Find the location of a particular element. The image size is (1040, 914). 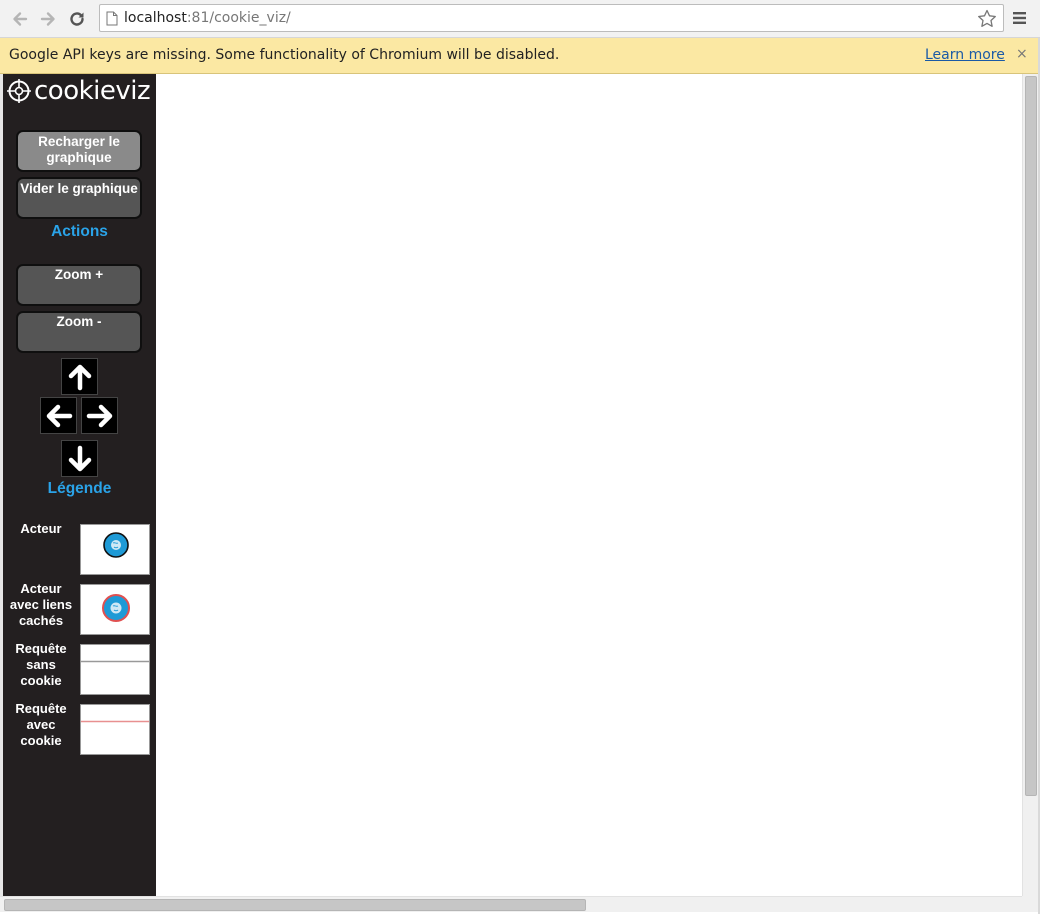

legend-label-request-no-cookie: Requête sans cookie is located at coordinates (41, 664).